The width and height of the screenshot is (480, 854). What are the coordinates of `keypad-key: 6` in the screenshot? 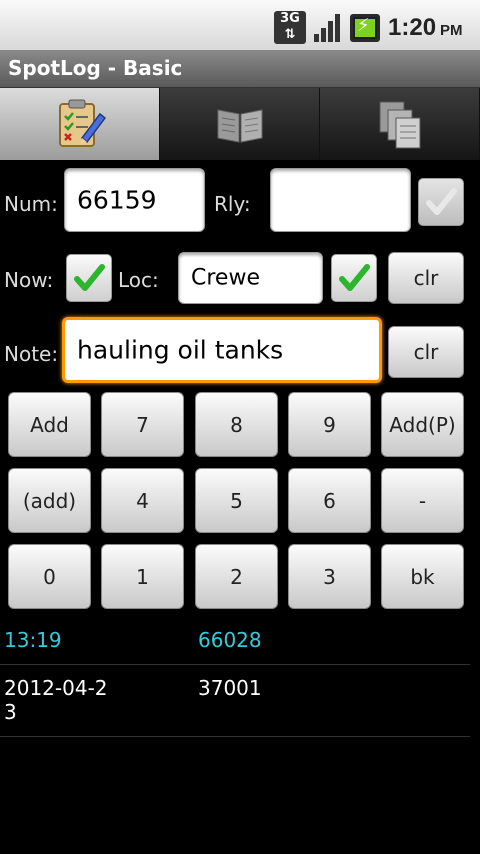 It's located at (329, 500).